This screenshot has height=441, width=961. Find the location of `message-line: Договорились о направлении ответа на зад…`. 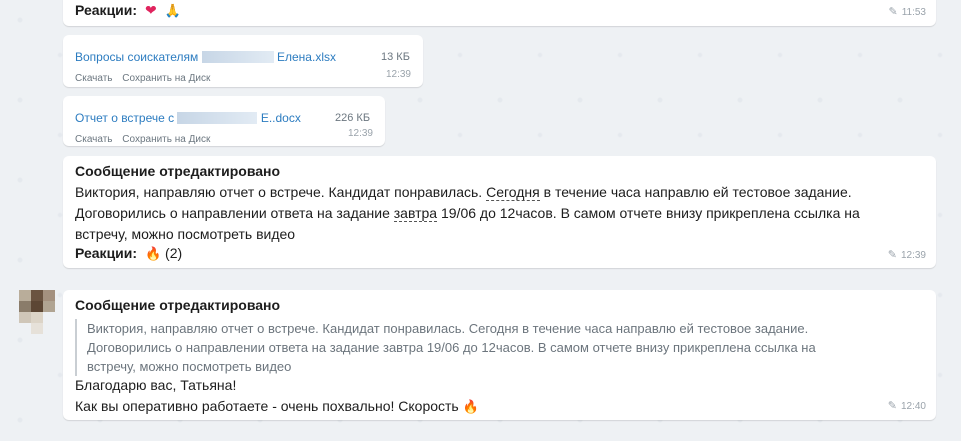

message-line: Договорились о направлении ответа на зад… is located at coordinates (500, 213).